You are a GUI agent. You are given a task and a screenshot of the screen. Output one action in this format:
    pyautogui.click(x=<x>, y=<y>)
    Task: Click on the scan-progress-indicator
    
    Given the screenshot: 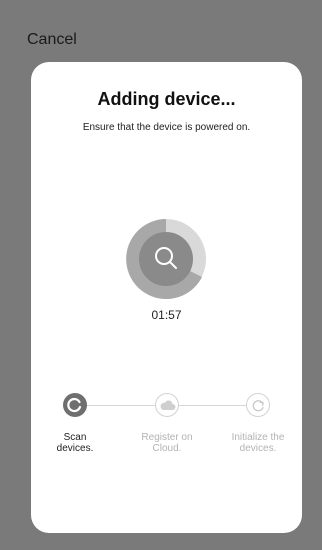 What is the action you would take?
    pyautogui.click(x=166, y=259)
    